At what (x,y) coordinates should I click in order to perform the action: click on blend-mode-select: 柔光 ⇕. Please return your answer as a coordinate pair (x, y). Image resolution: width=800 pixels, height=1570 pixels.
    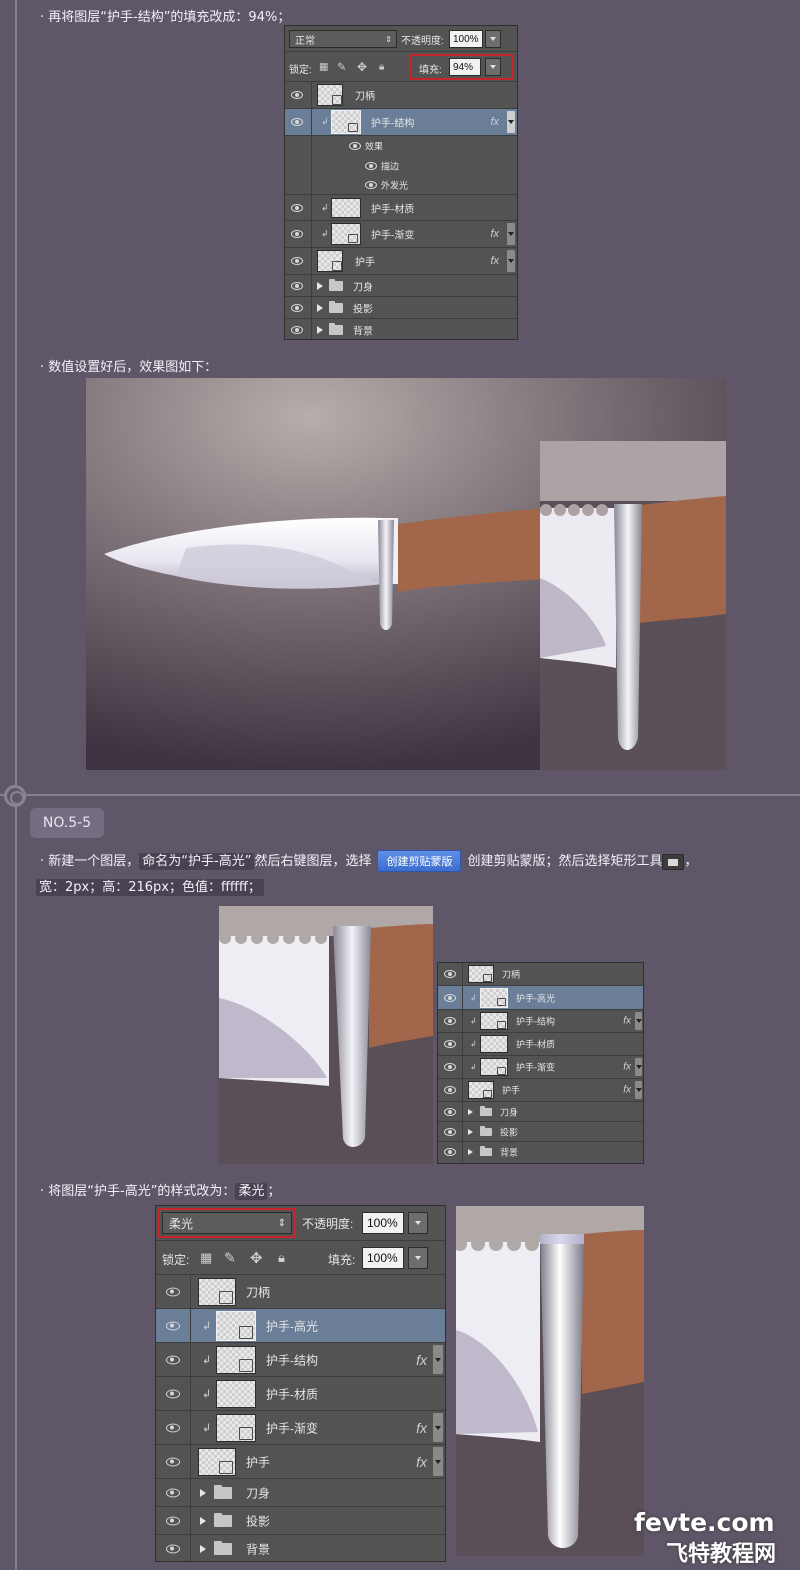
    Looking at the image, I should click on (227, 1223).